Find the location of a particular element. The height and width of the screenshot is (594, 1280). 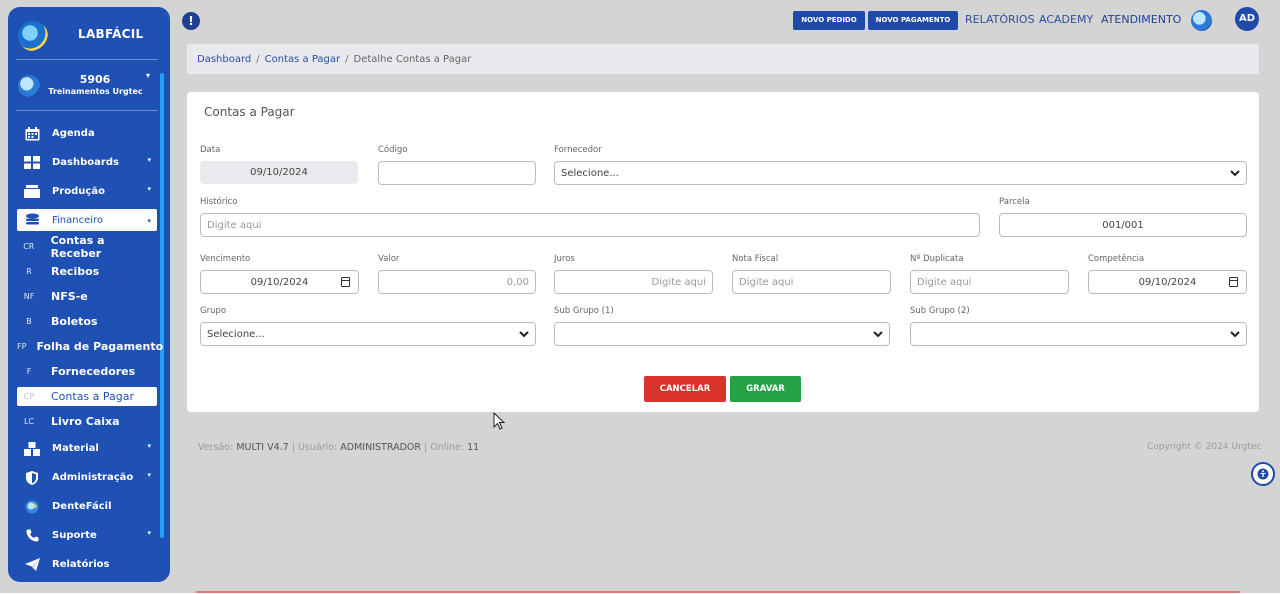

vencimento-date-input: 09/10/2024 is located at coordinates (279, 282).